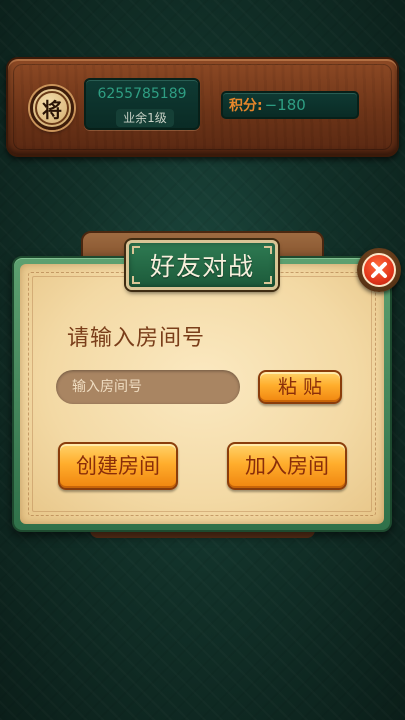  I want to click on avatar: 将, so click(52, 108).